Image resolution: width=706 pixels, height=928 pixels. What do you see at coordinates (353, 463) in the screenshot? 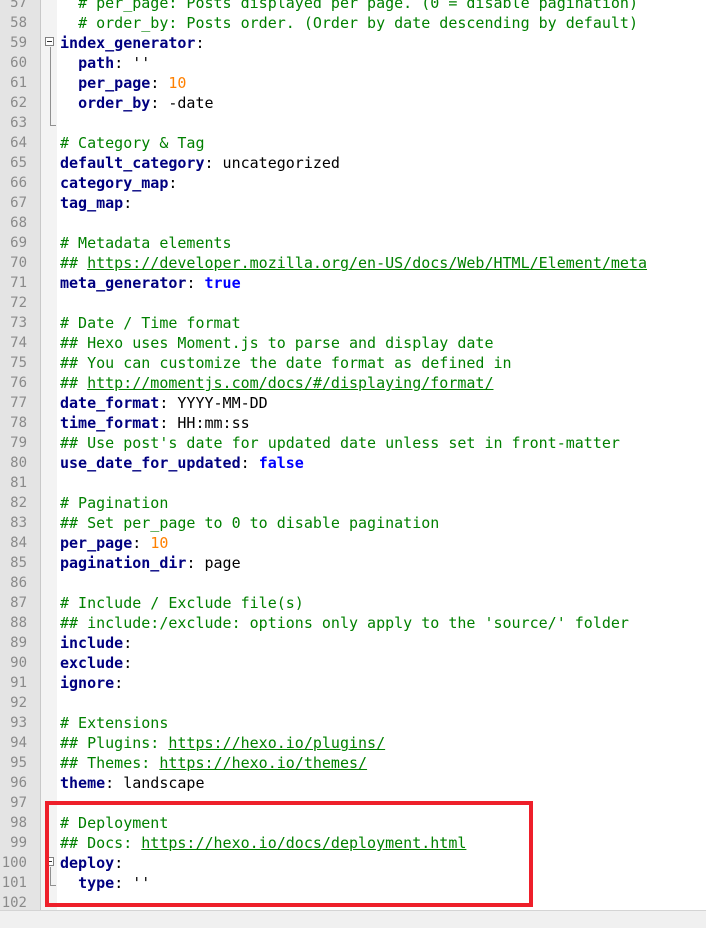
I see `code-line: 80 use_date_for_updated: false` at bounding box center [353, 463].